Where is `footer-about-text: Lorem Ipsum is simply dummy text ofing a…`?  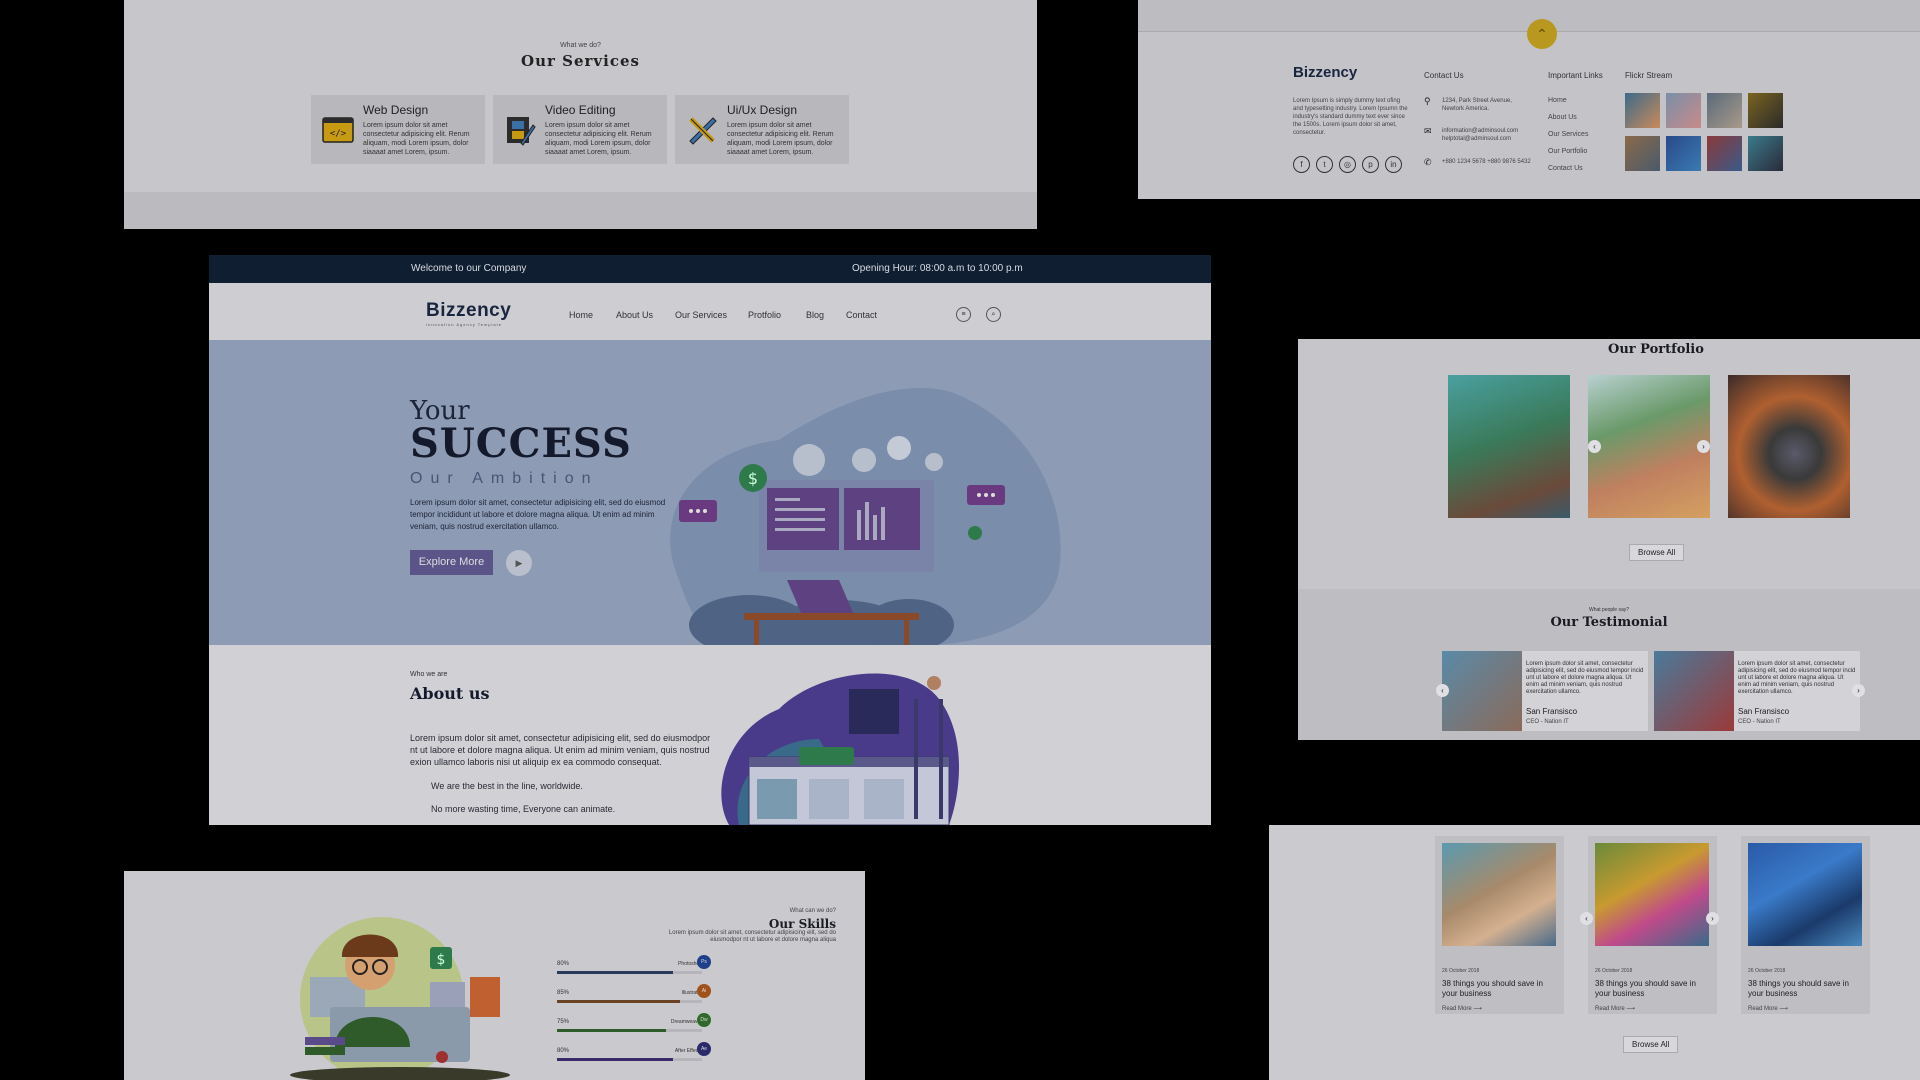
footer-about-text: Lorem Ipsum is simply dummy text ofing a… is located at coordinates (1350, 117).